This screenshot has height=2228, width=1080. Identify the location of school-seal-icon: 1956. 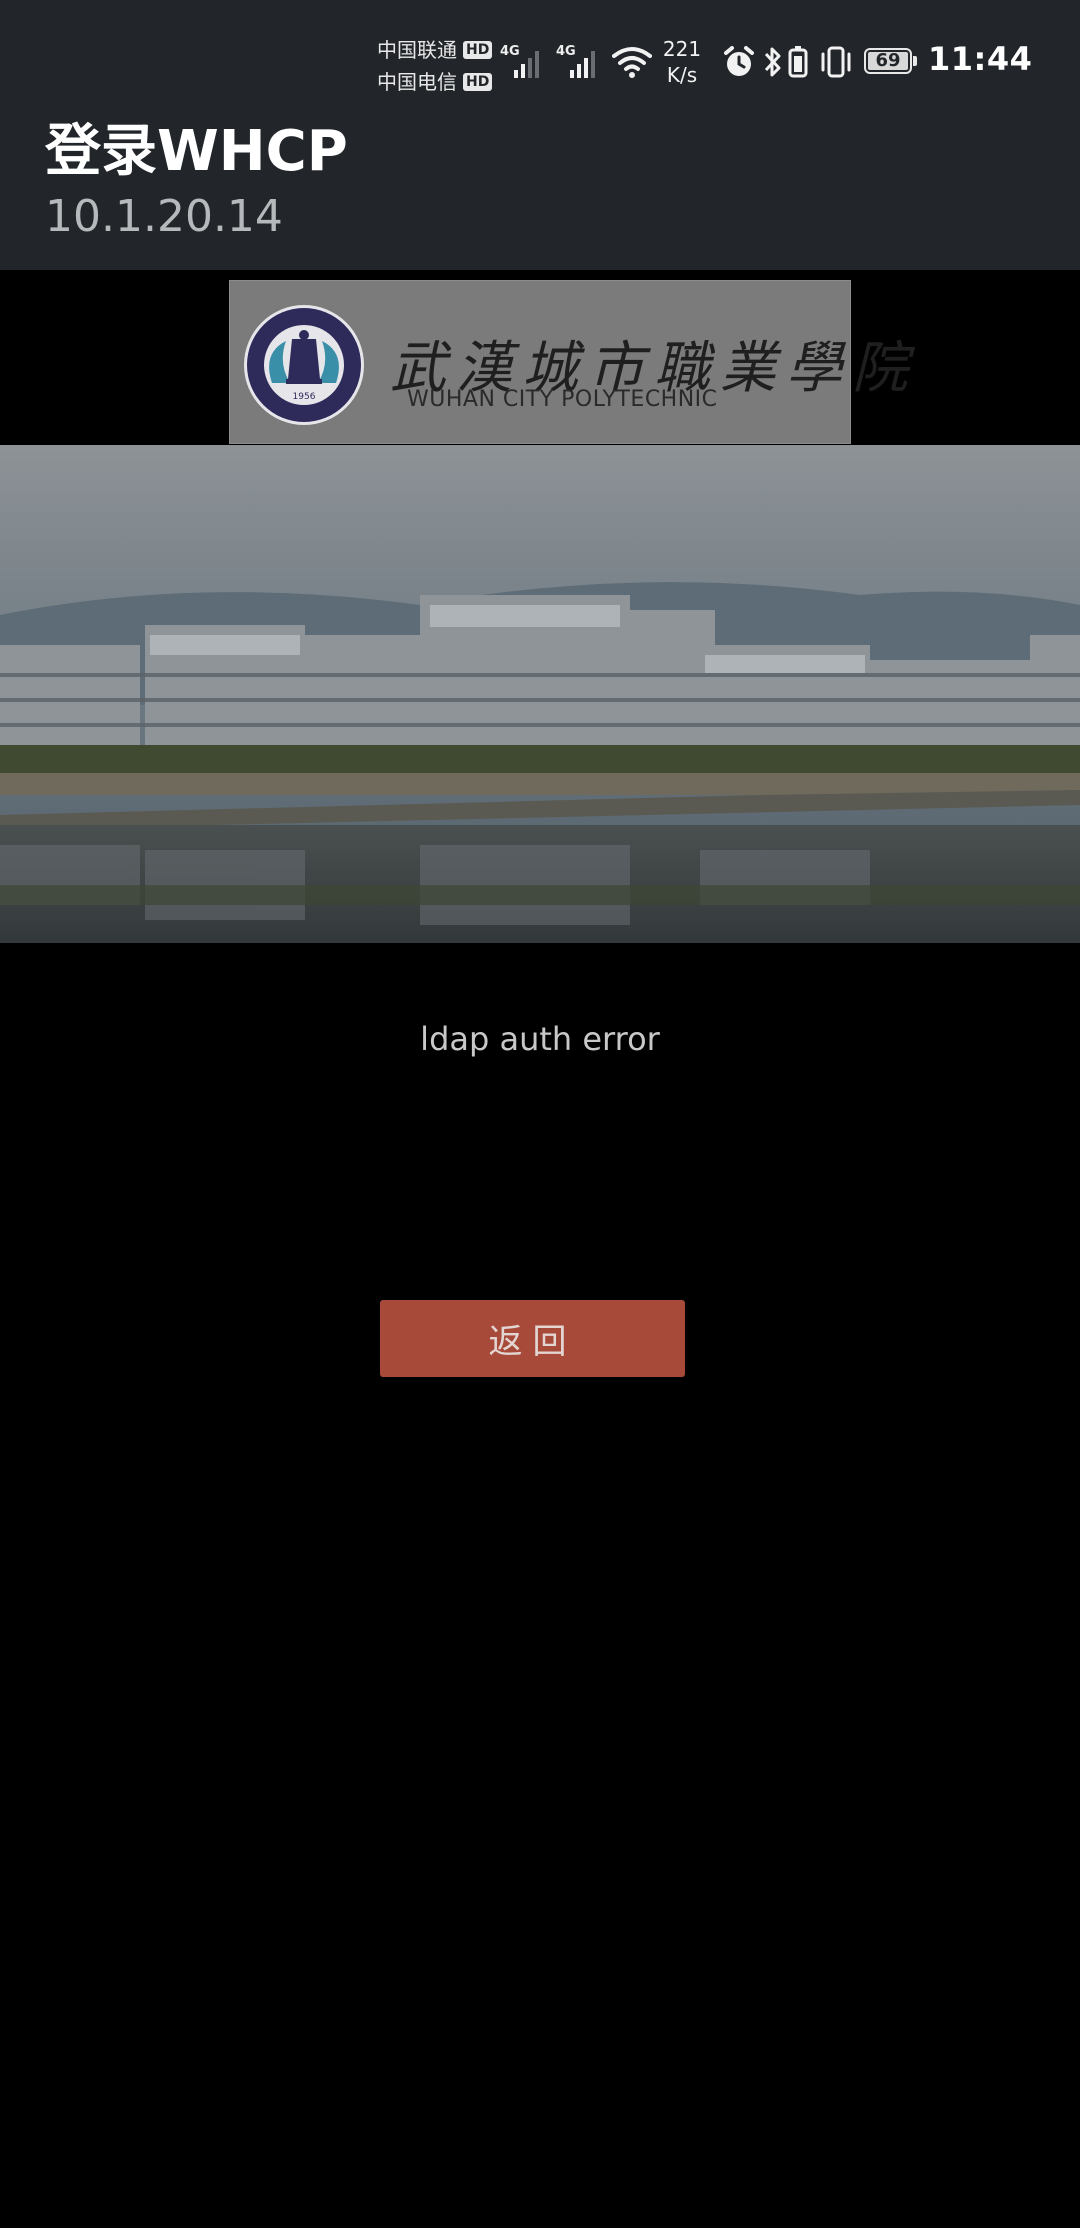
(304, 365).